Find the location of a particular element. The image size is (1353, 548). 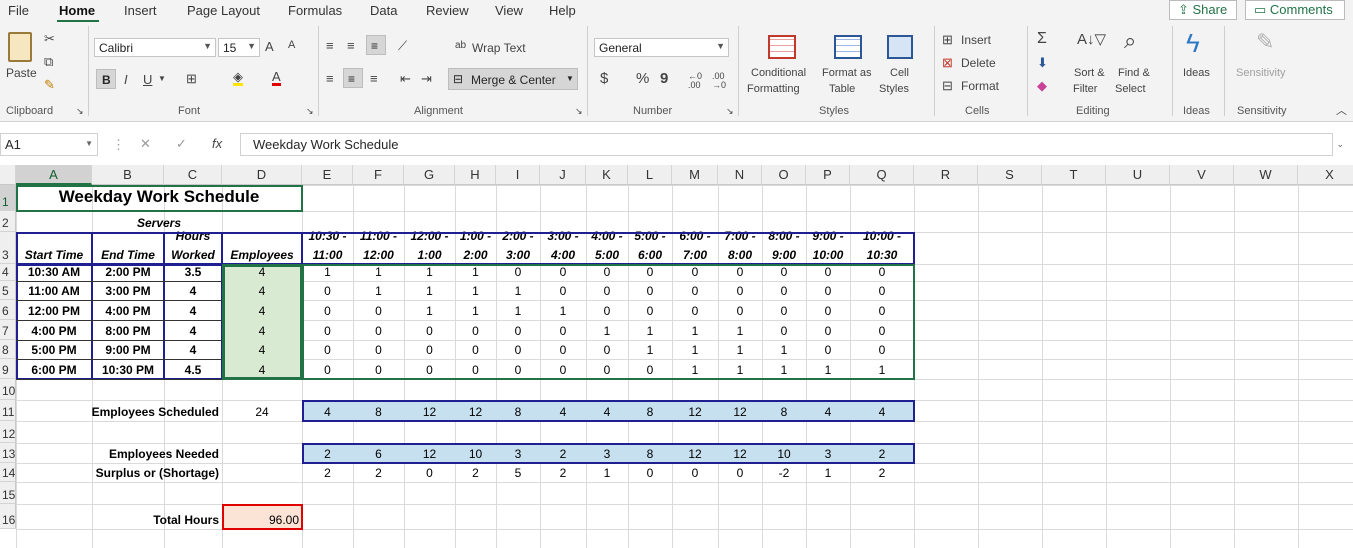

column-header-g: G is located at coordinates (429, 175).